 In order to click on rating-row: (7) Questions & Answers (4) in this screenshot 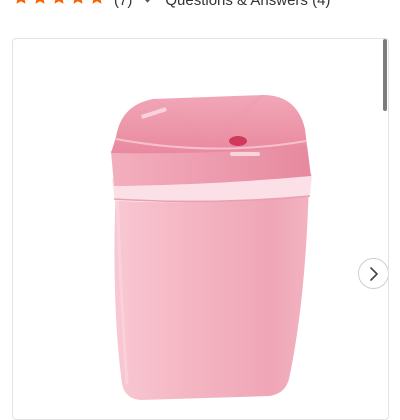, I will do `click(171, 4)`.